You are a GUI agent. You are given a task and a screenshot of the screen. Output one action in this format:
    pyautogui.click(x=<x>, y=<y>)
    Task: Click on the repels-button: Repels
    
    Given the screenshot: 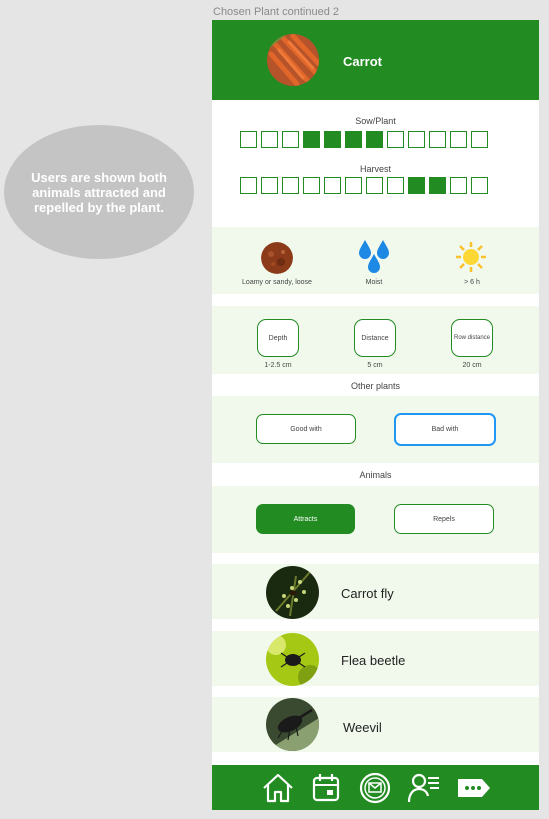 What is the action you would take?
    pyautogui.click(x=444, y=519)
    